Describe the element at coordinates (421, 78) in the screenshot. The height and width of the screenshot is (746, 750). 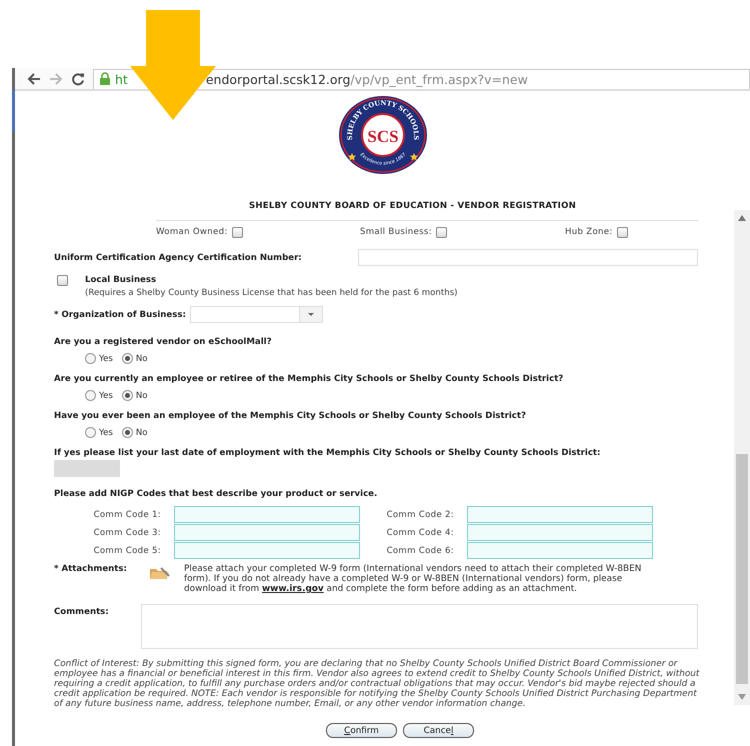
I see `address-bar: ht endorportal.scsk12.org/vp/vp_ent_frm.aspx?v=new` at that location.